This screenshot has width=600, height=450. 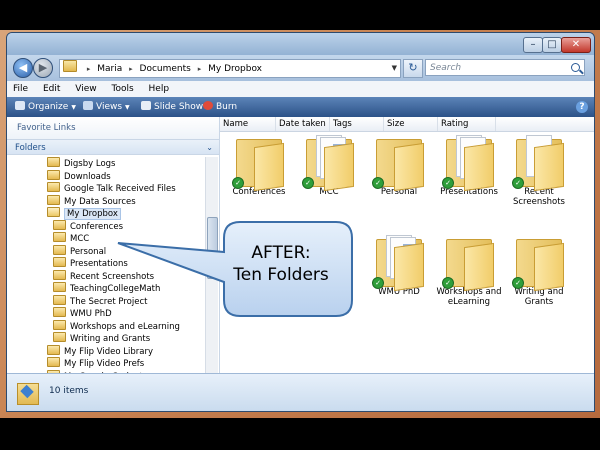 I want to click on address-dropdown-icon: ▼, so click(x=394, y=68).